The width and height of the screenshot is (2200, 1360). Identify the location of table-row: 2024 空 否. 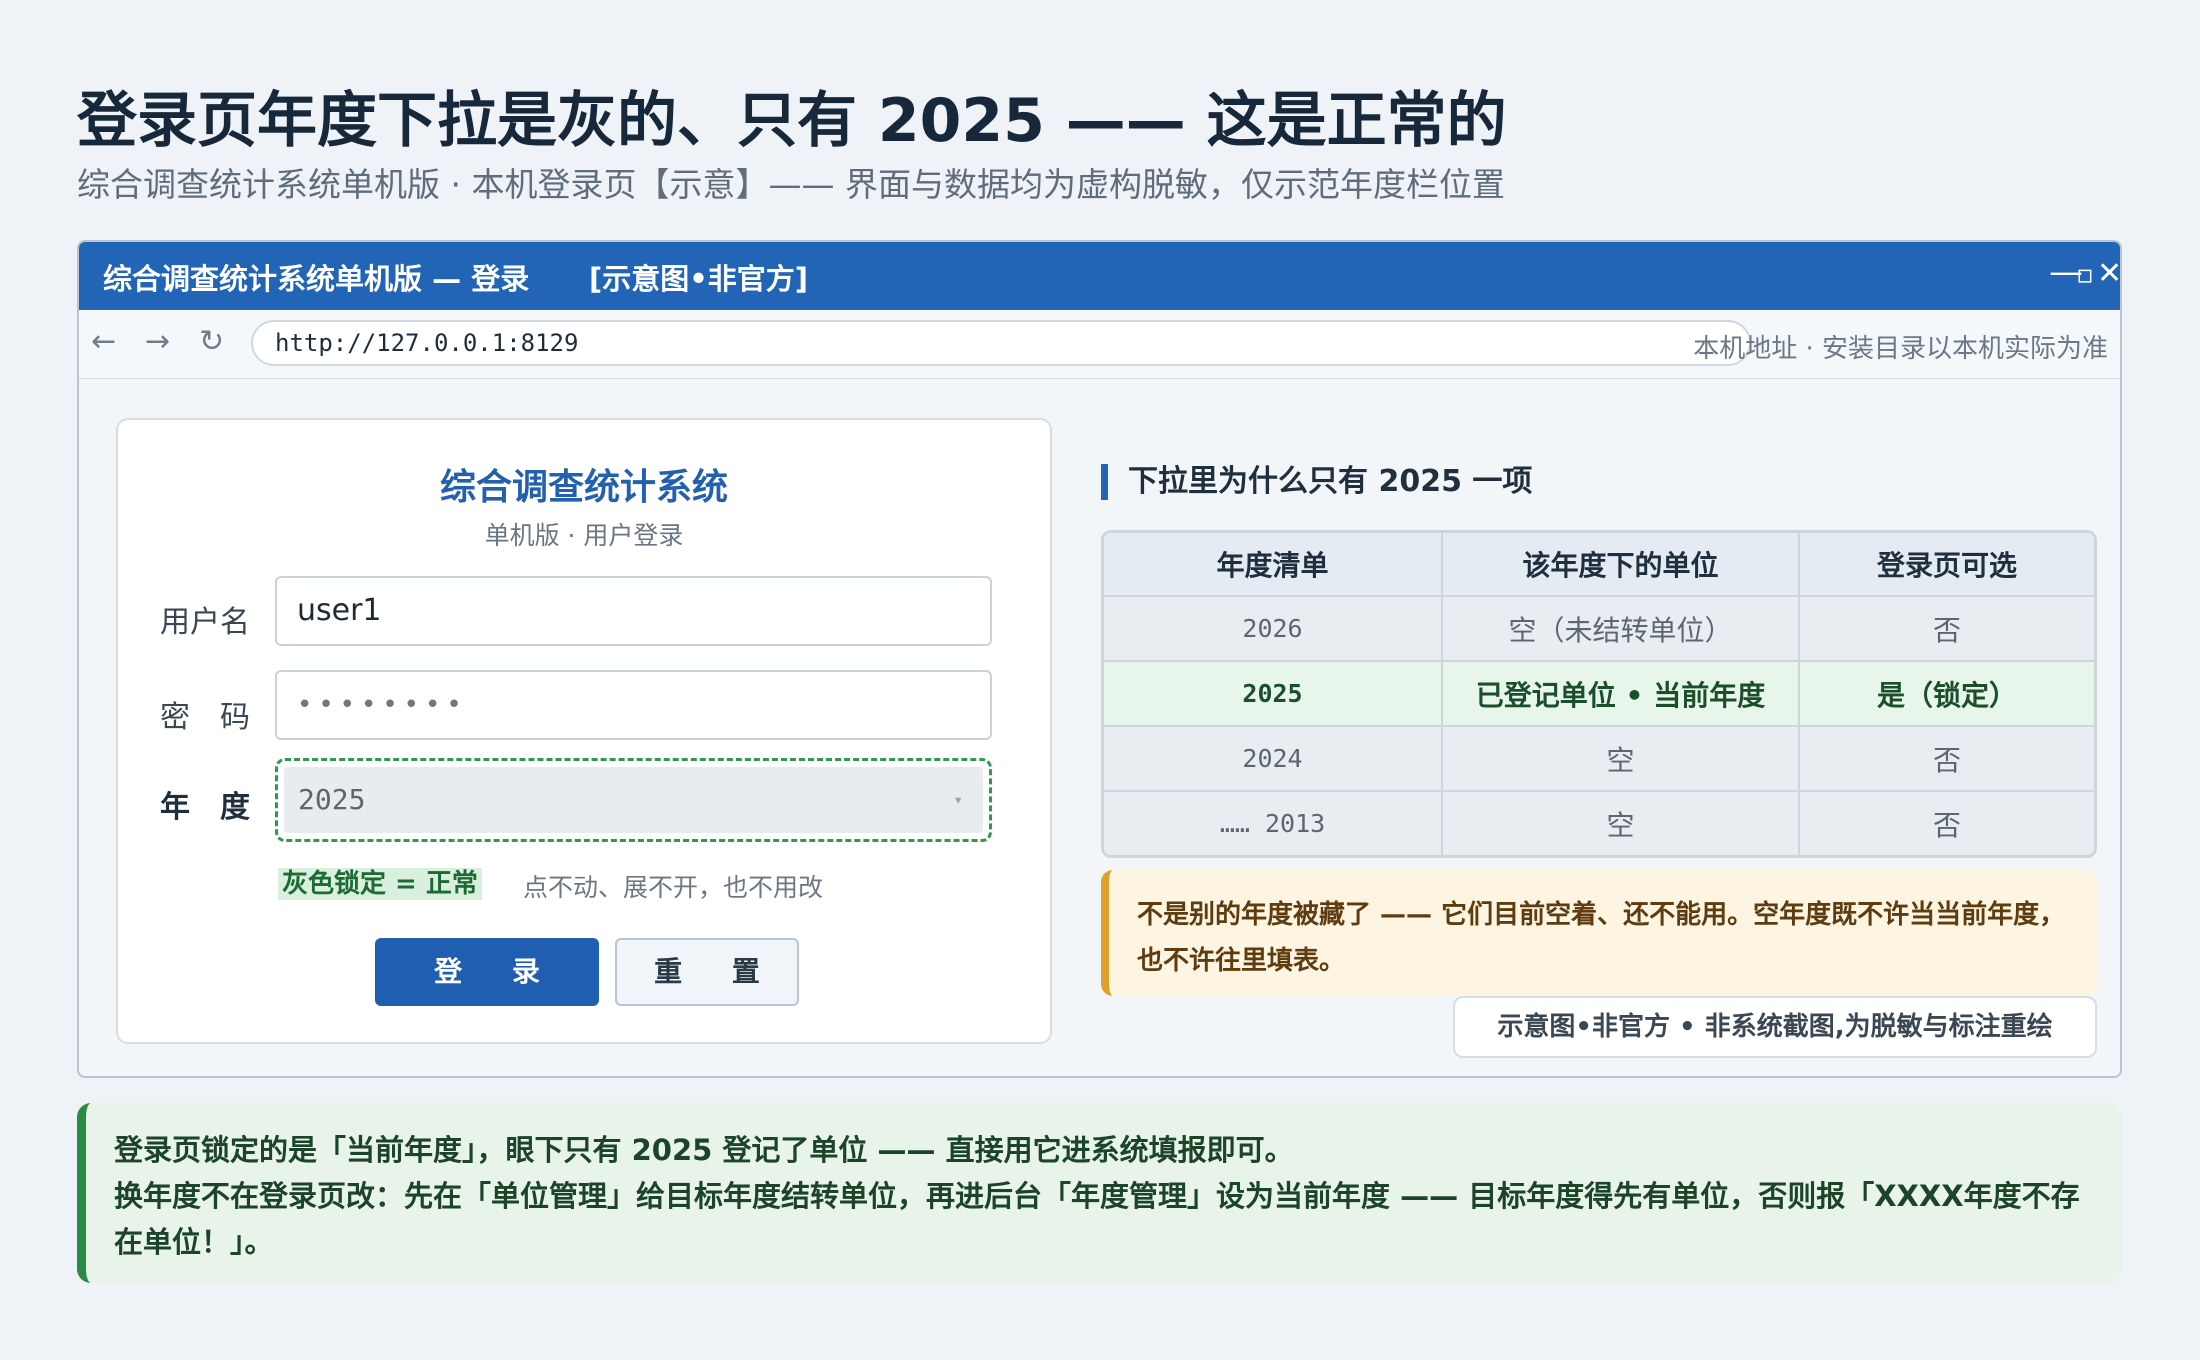
(1599, 759).